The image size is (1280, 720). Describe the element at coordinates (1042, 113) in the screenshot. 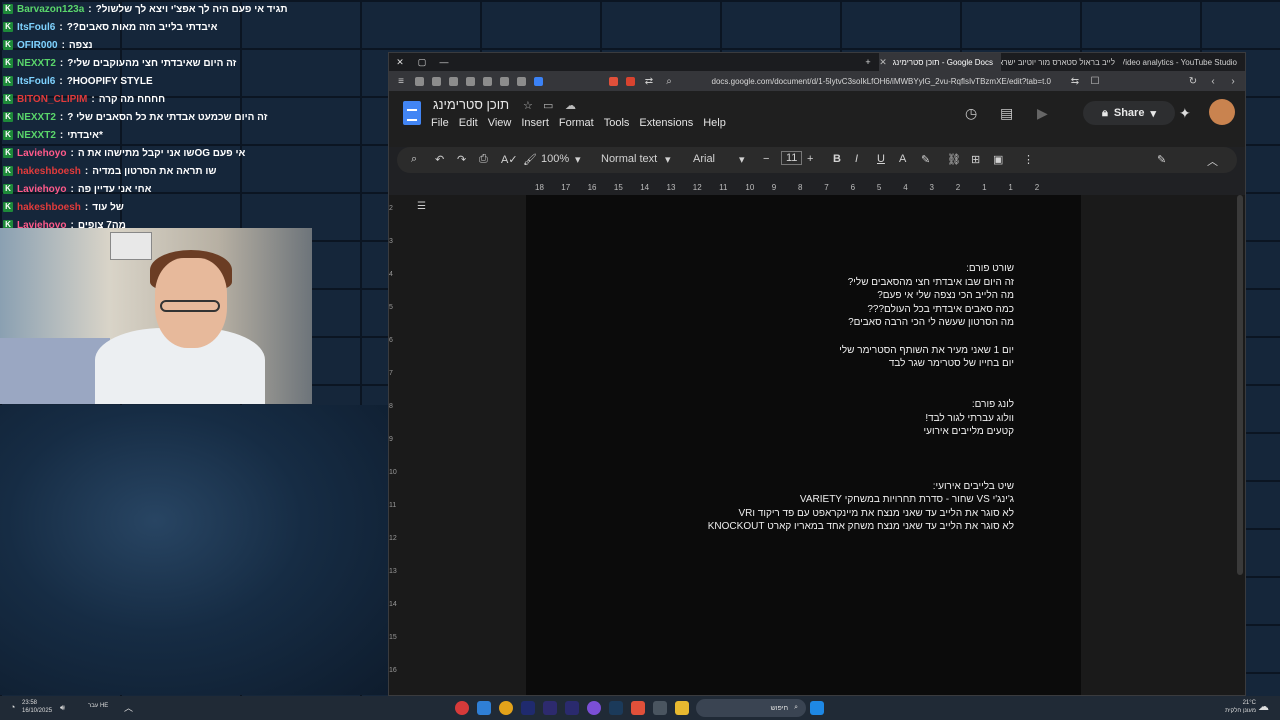

I see `meet-icon: ▶` at that location.